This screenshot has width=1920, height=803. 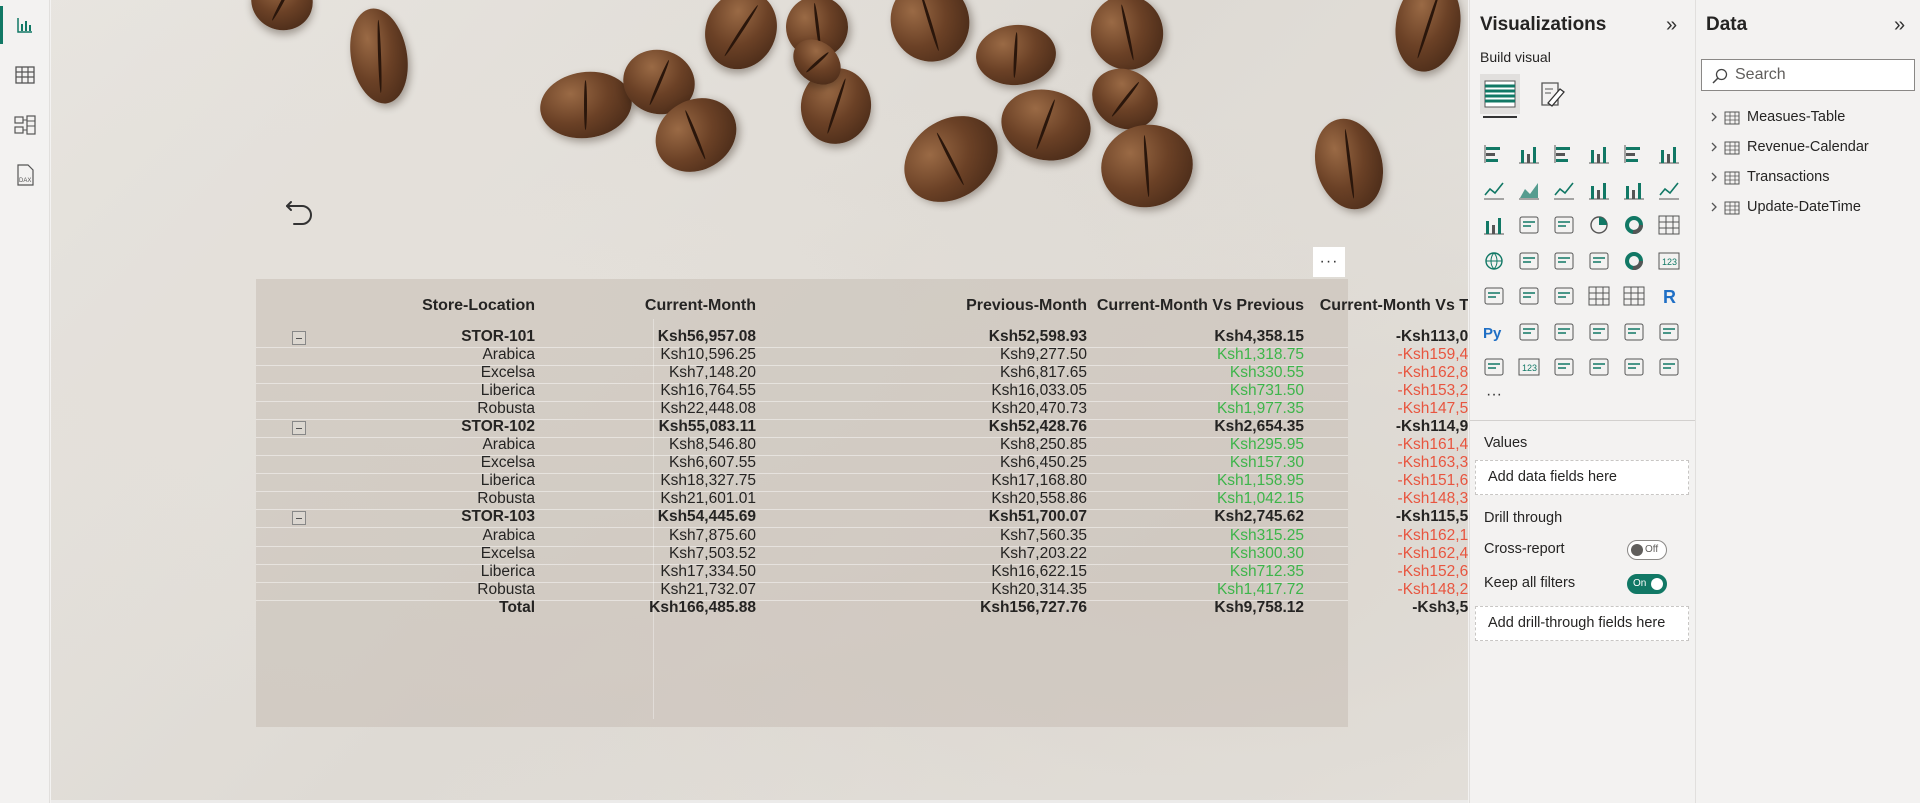 I want to click on data-table-name: Transactions, so click(x=1788, y=177).